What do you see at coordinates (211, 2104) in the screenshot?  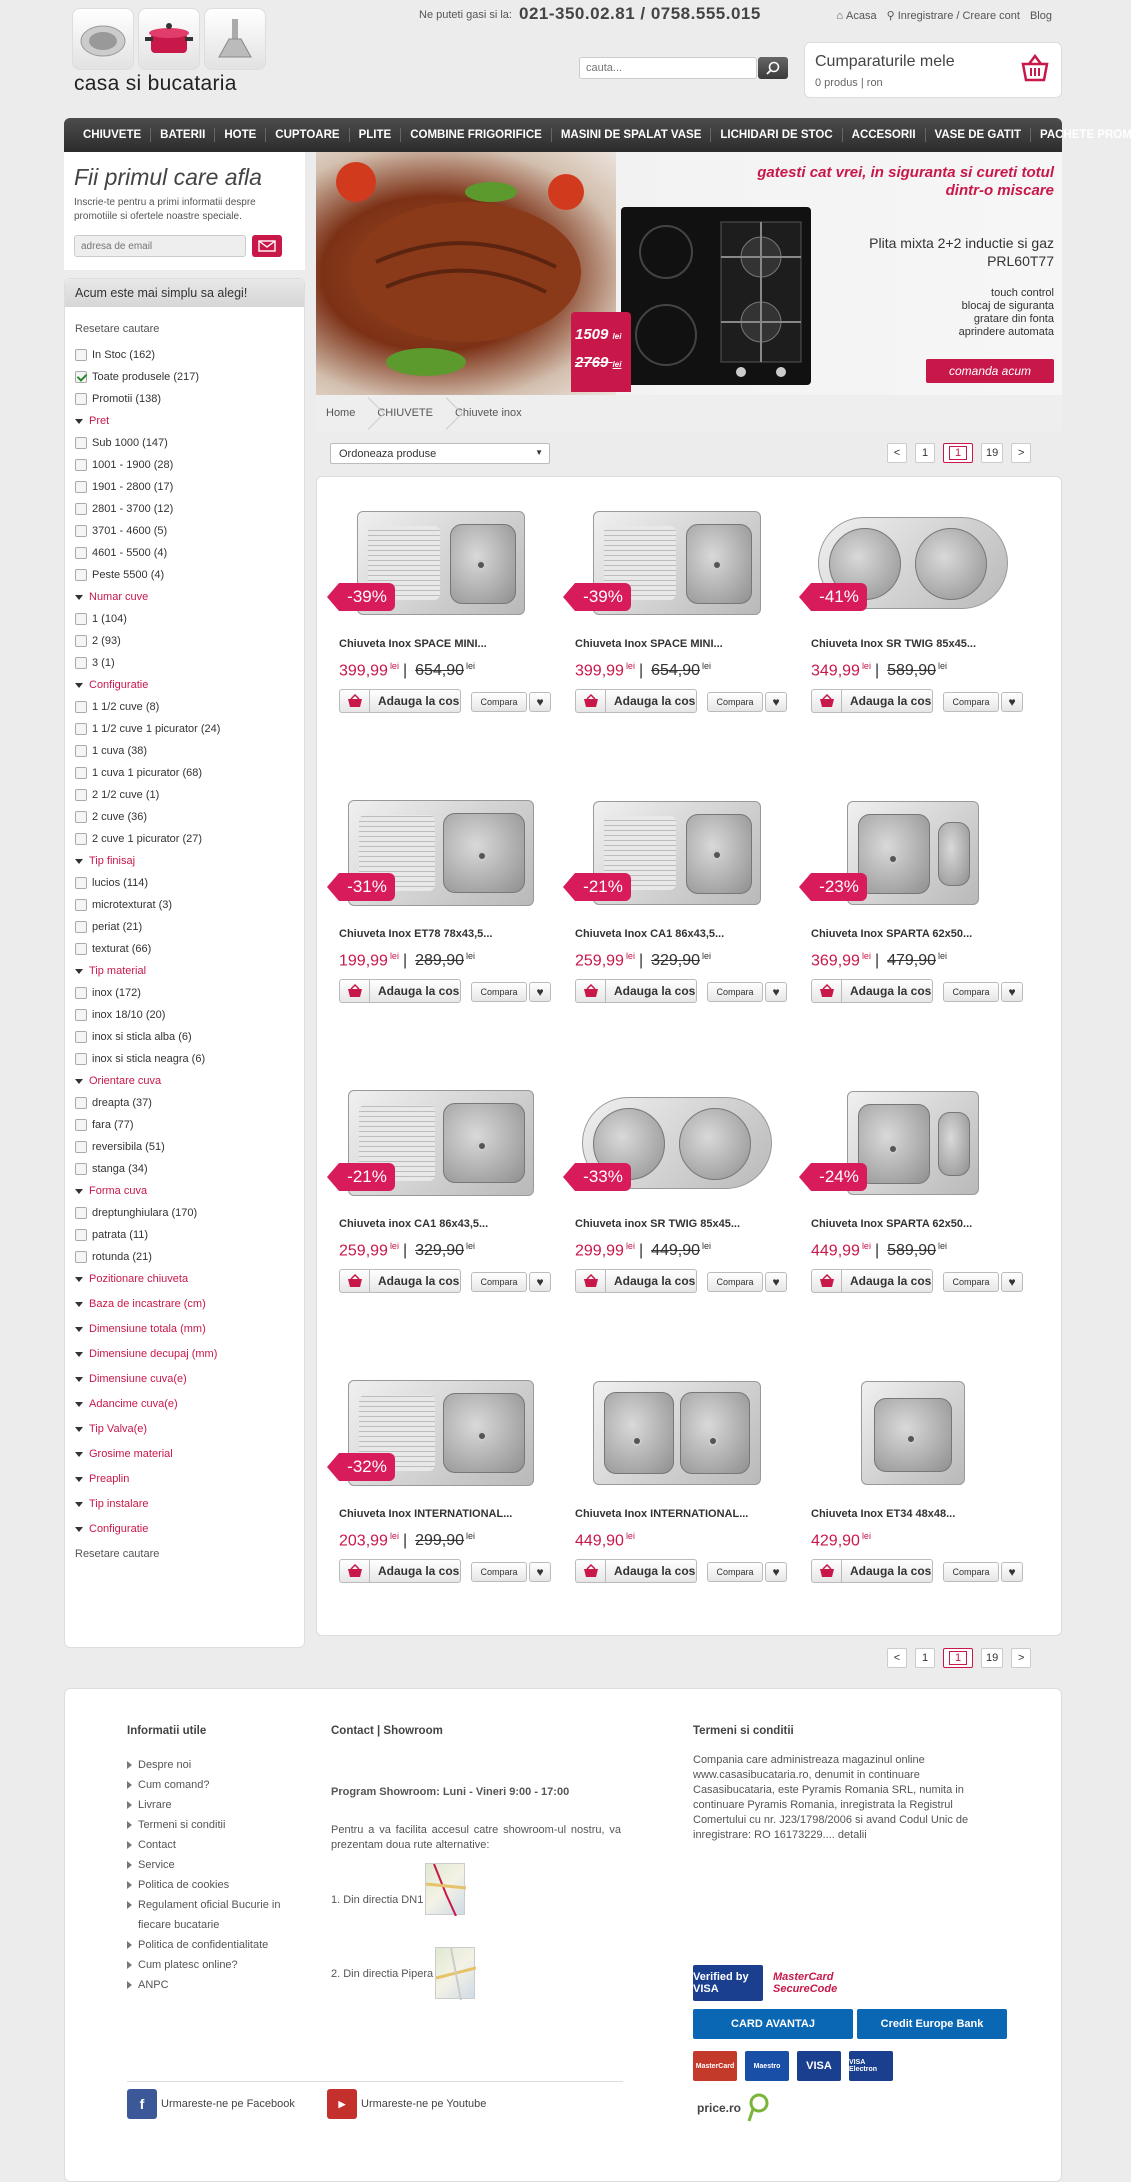 I see `facebook-link: f Urmareste-ne pe Facebook` at bounding box center [211, 2104].